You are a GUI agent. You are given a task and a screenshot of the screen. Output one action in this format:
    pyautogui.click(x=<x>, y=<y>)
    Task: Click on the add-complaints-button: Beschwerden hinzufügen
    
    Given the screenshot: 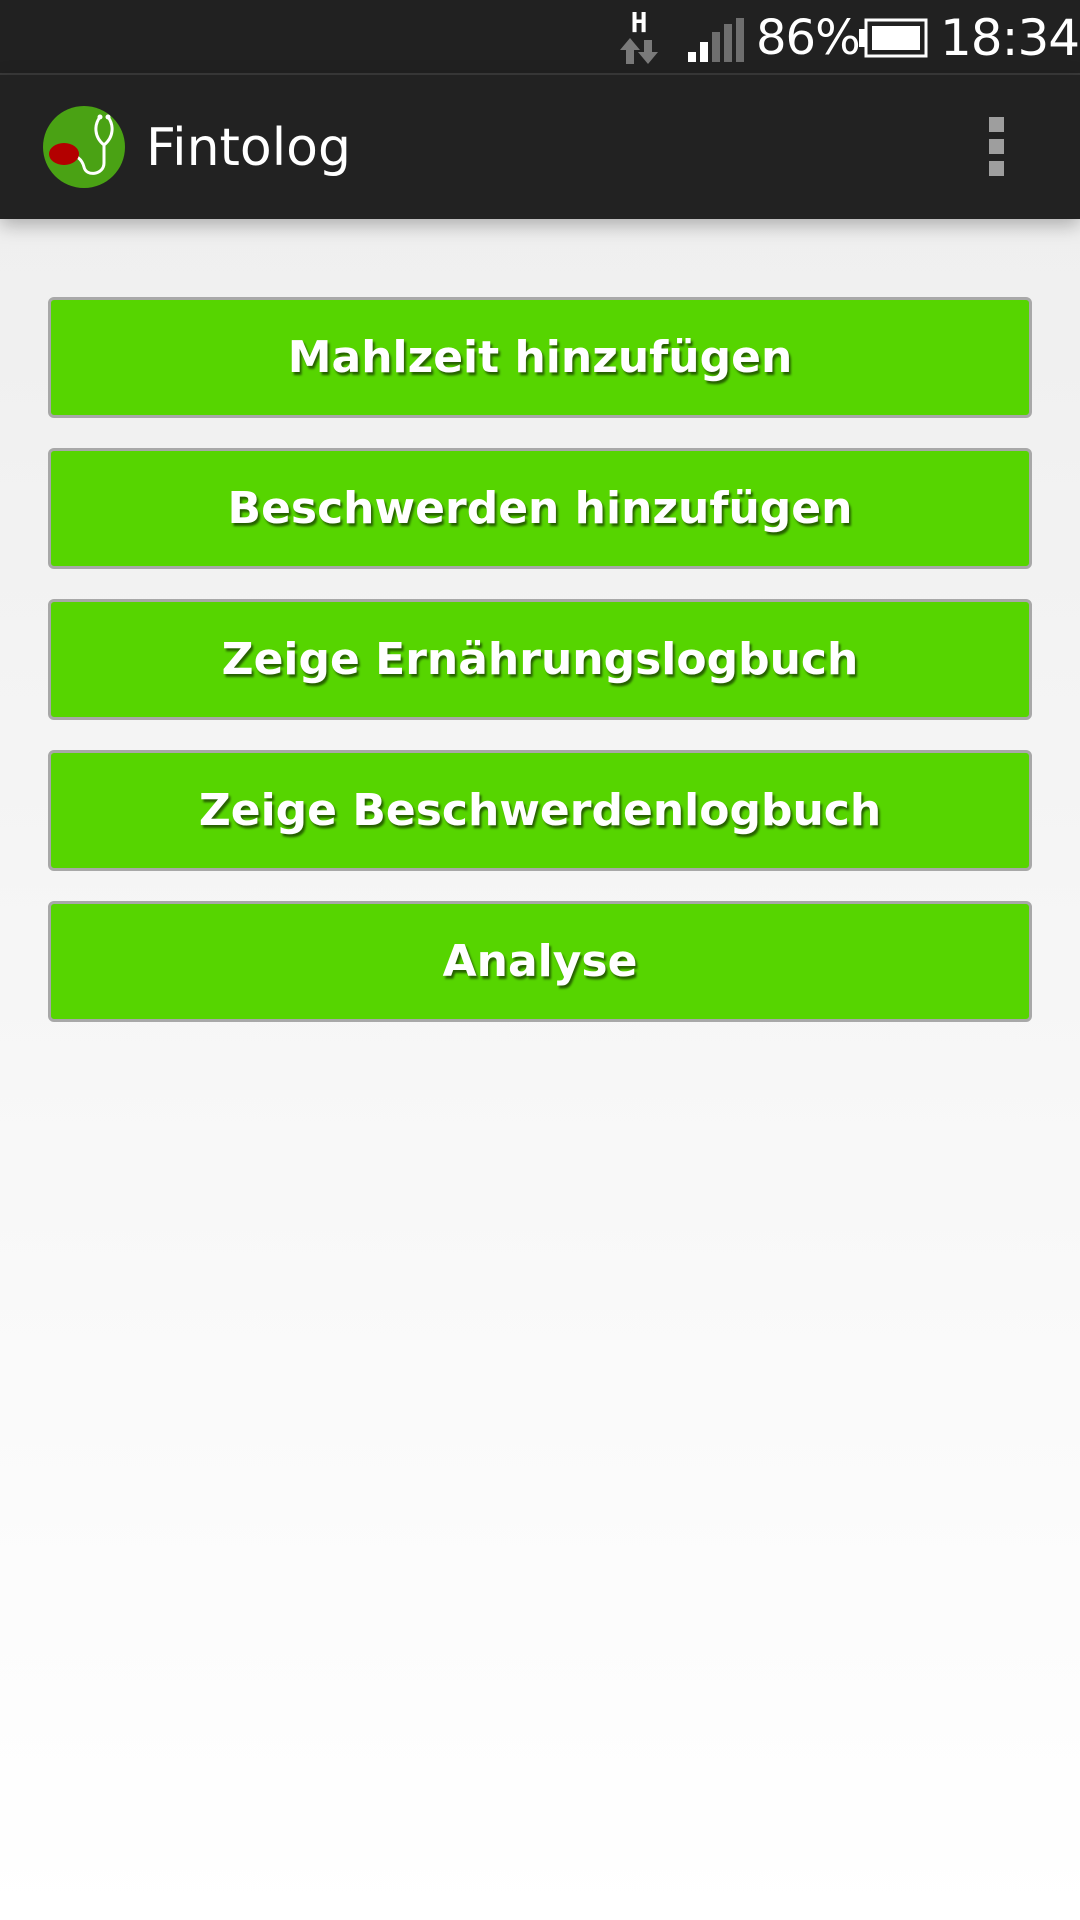 What is the action you would take?
    pyautogui.click(x=540, y=508)
    